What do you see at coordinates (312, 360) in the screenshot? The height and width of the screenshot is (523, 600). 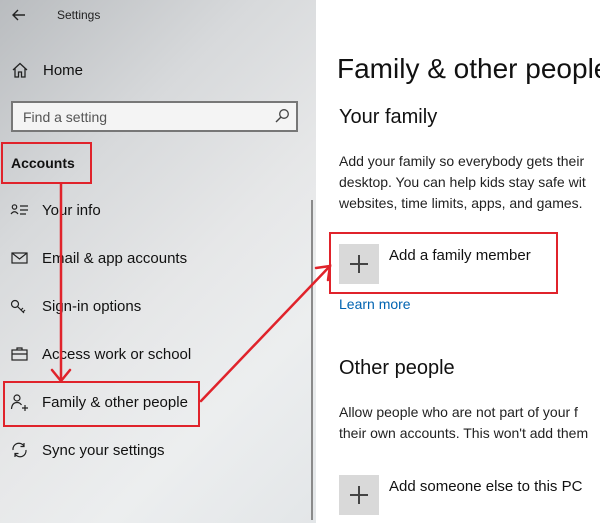 I see `sidebar-scrollbar` at bounding box center [312, 360].